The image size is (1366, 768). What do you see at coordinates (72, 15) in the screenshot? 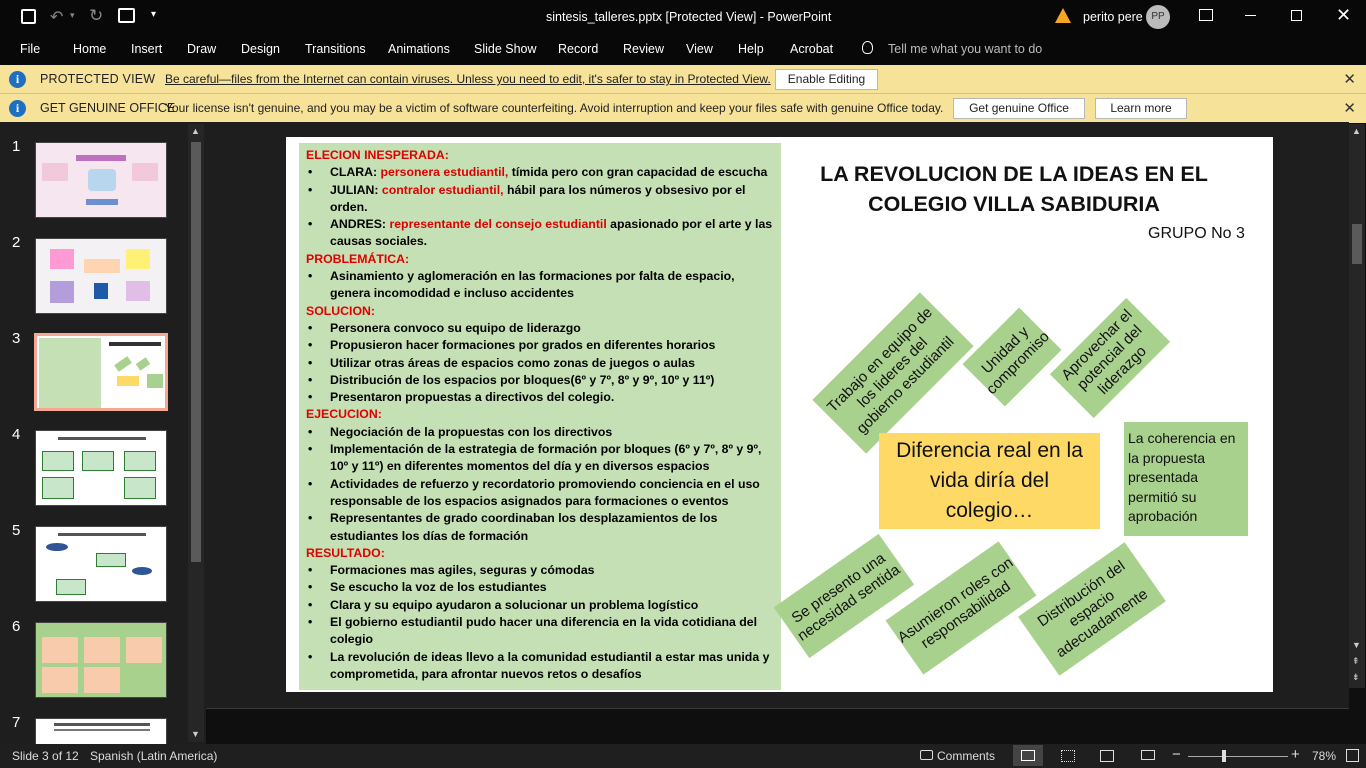
I see `undo-dropdown-icon: ▾` at bounding box center [72, 15].